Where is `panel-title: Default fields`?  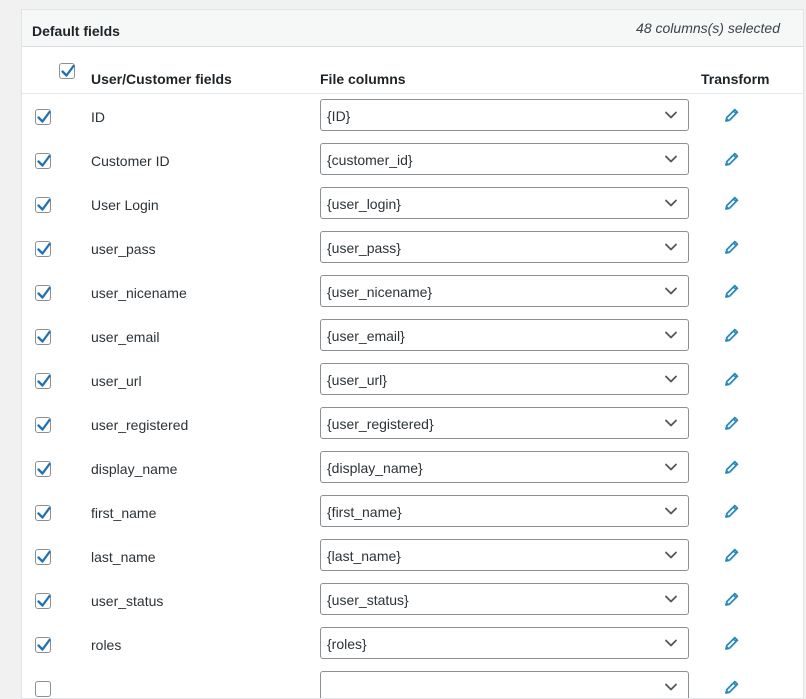
panel-title: Default fields is located at coordinates (76, 31).